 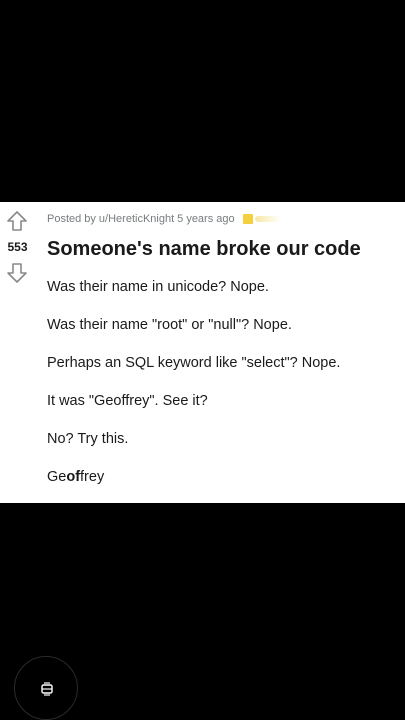 What do you see at coordinates (222, 249) in the screenshot?
I see `post-title: Someone's name broke our code` at bounding box center [222, 249].